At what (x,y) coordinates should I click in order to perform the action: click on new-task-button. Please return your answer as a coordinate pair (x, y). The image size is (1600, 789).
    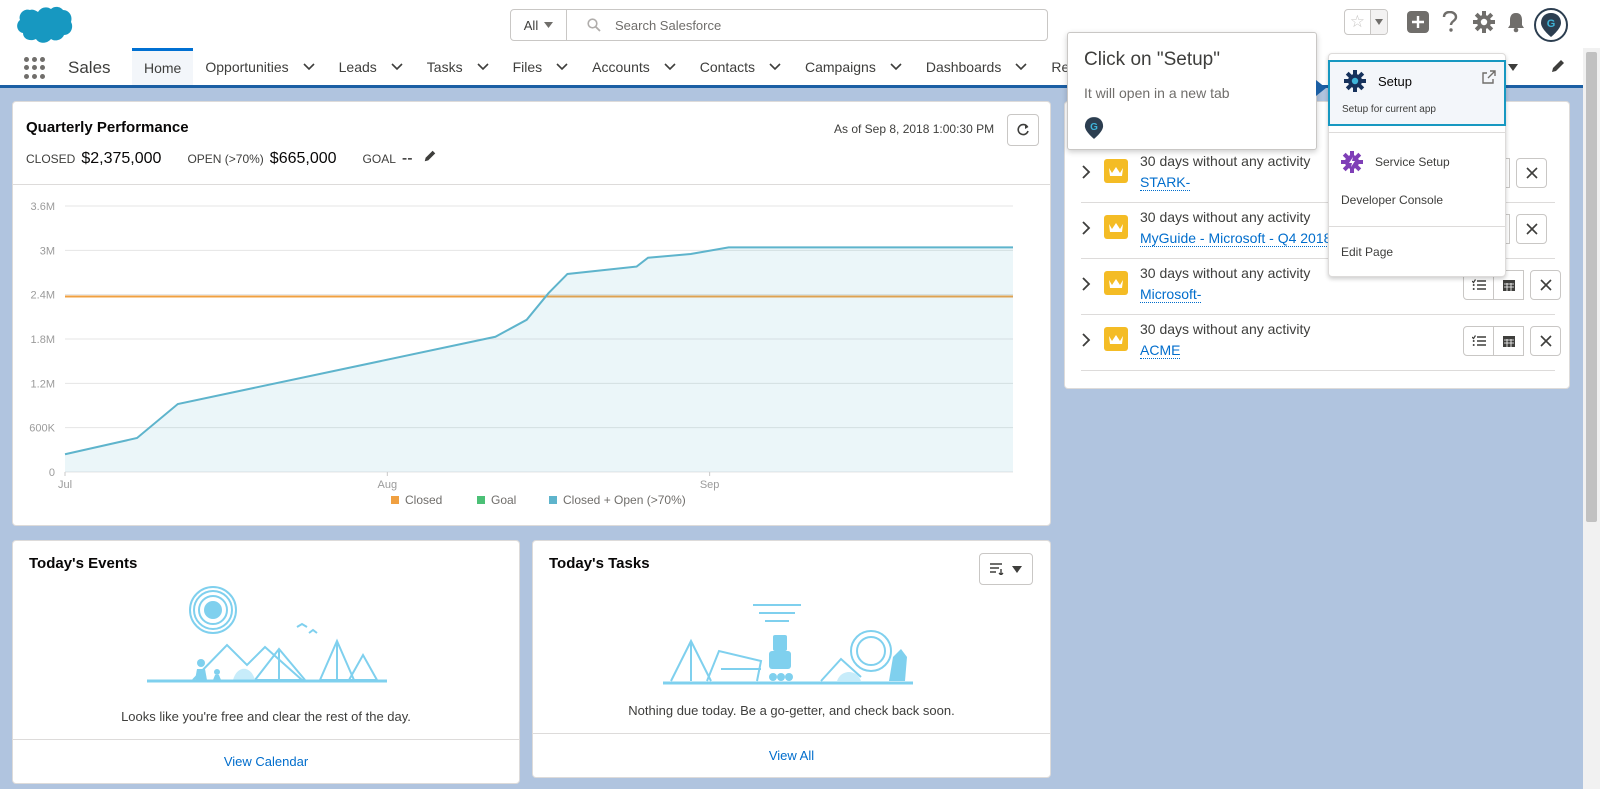
    Looking at the image, I should click on (1478, 341).